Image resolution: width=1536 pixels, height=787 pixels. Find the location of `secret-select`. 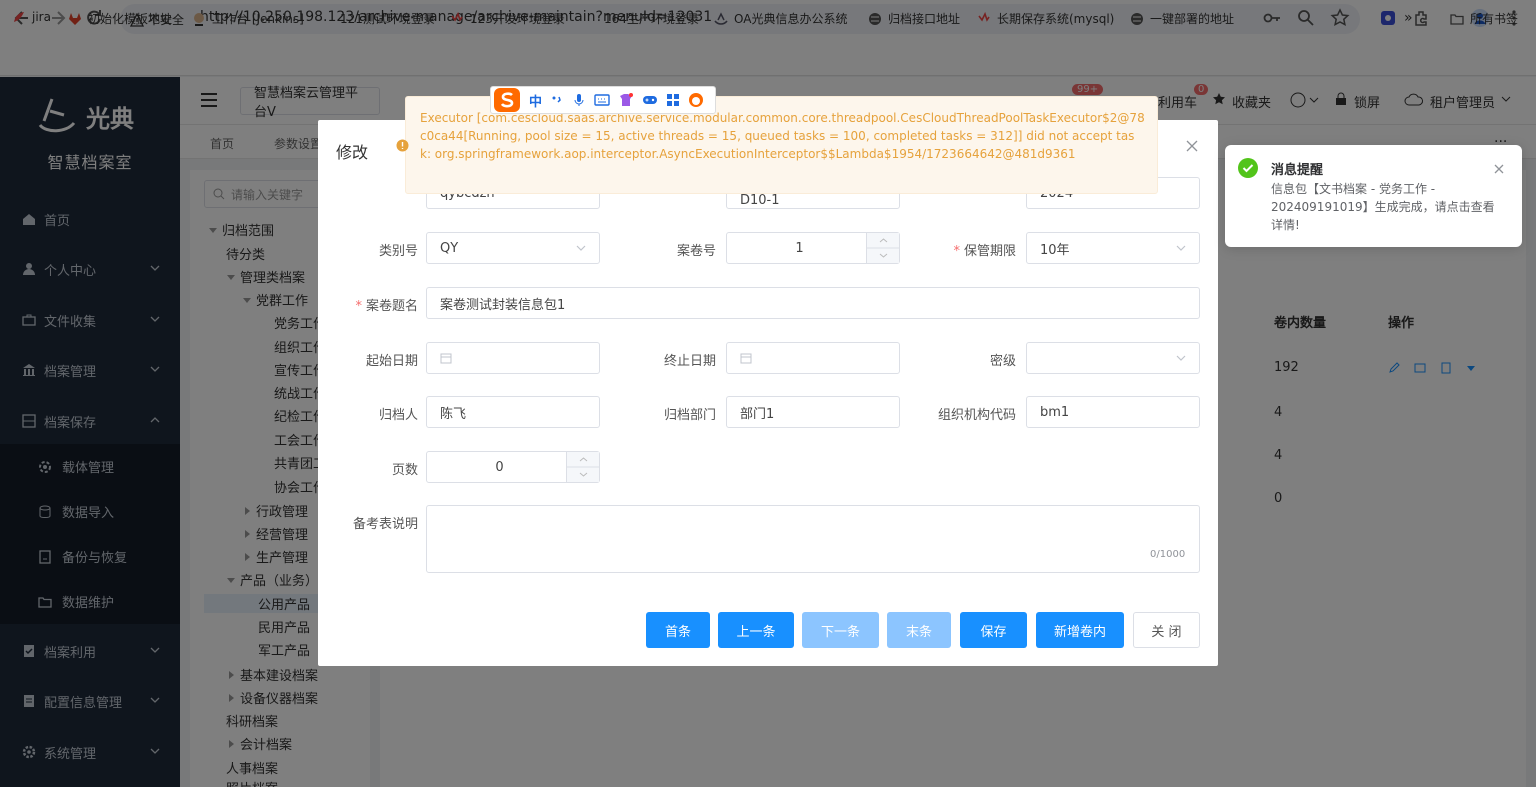

secret-select is located at coordinates (1113, 358).